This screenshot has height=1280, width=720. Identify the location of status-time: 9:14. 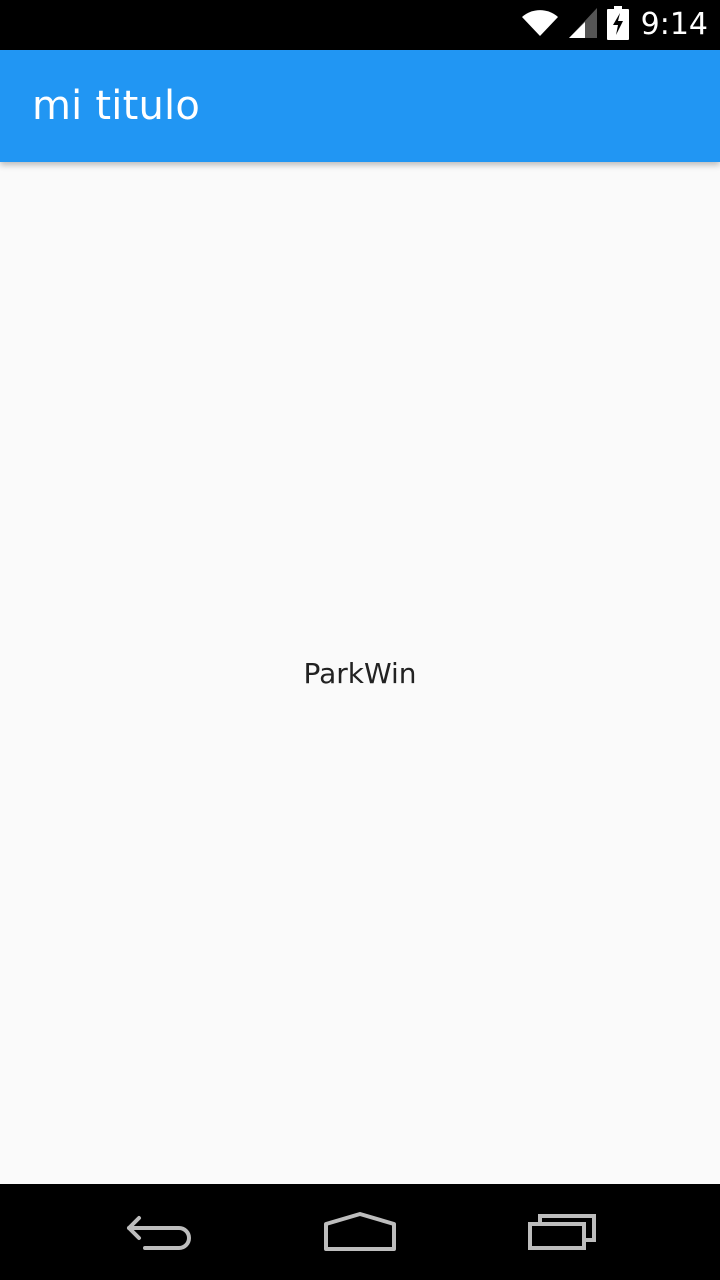
(674, 24).